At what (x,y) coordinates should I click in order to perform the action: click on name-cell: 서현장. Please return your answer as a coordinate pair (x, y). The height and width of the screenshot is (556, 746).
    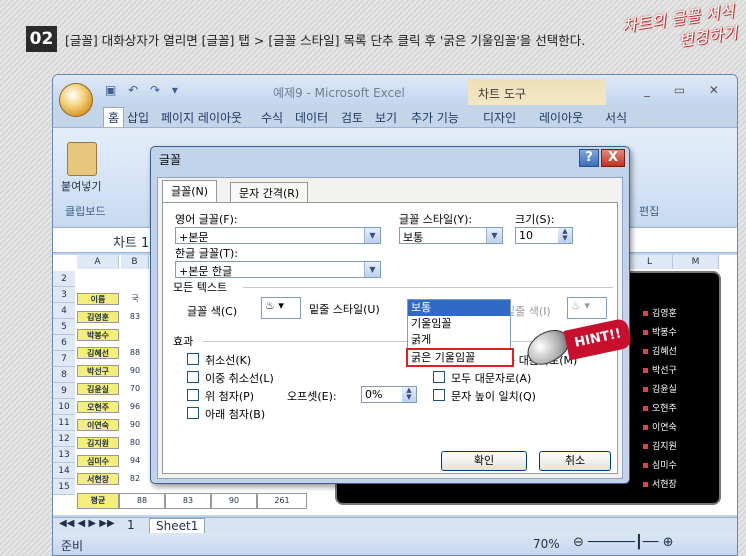
    Looking at the image, I should click on (98, 479).